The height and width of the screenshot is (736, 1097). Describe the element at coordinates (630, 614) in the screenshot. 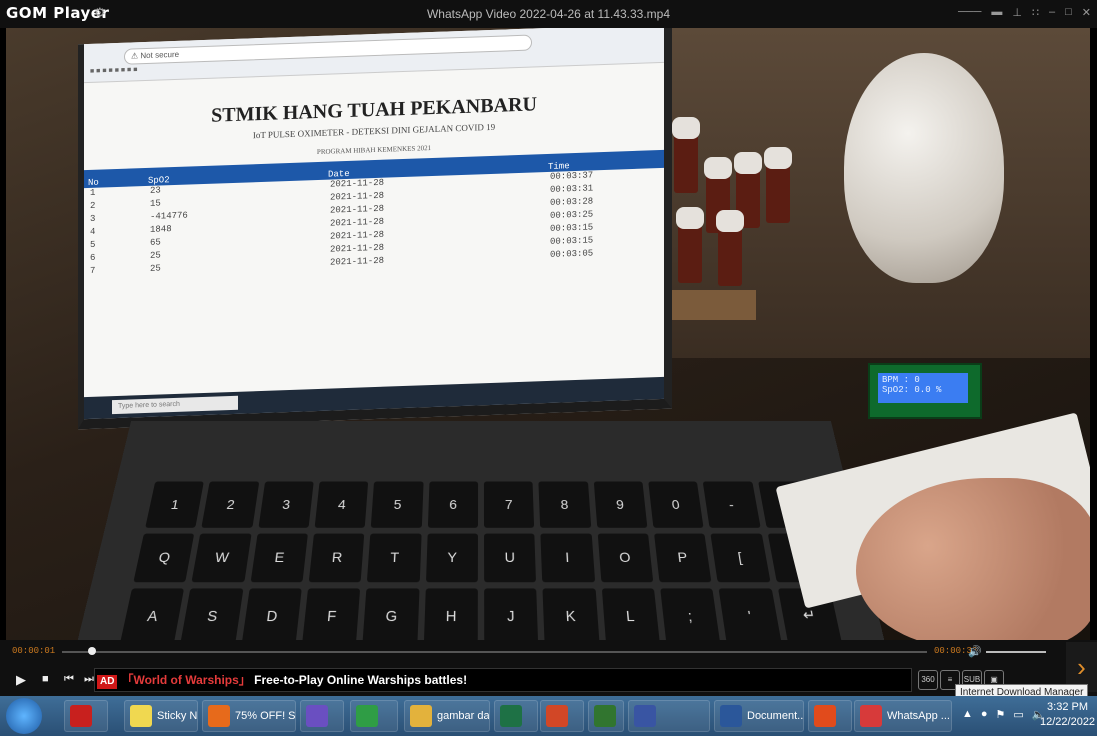

I see `keyboard-key: L` at that location.